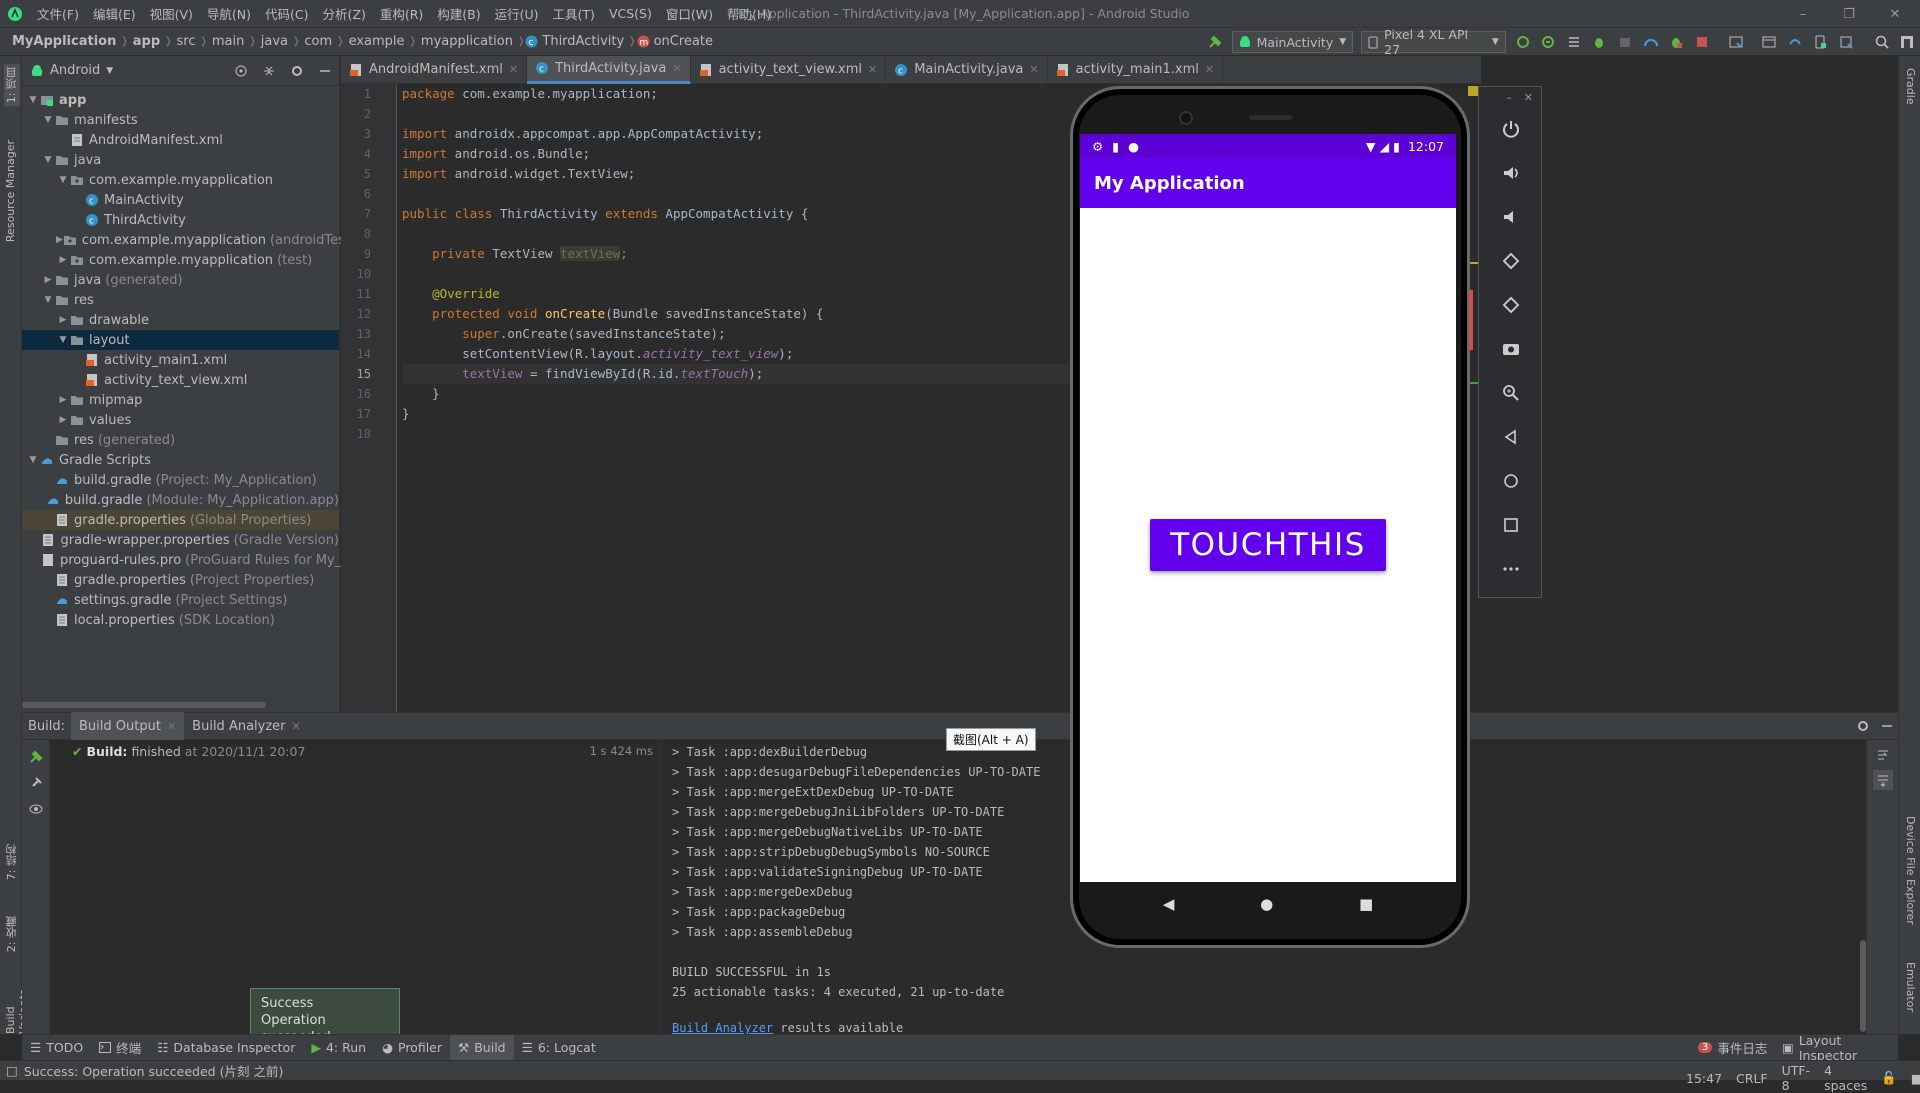  Describe the element at coordinates (188, 751) in the screenshot. I see `build-status-row: ✔ Build: finished at 2020/11/1 20:07` at that location.